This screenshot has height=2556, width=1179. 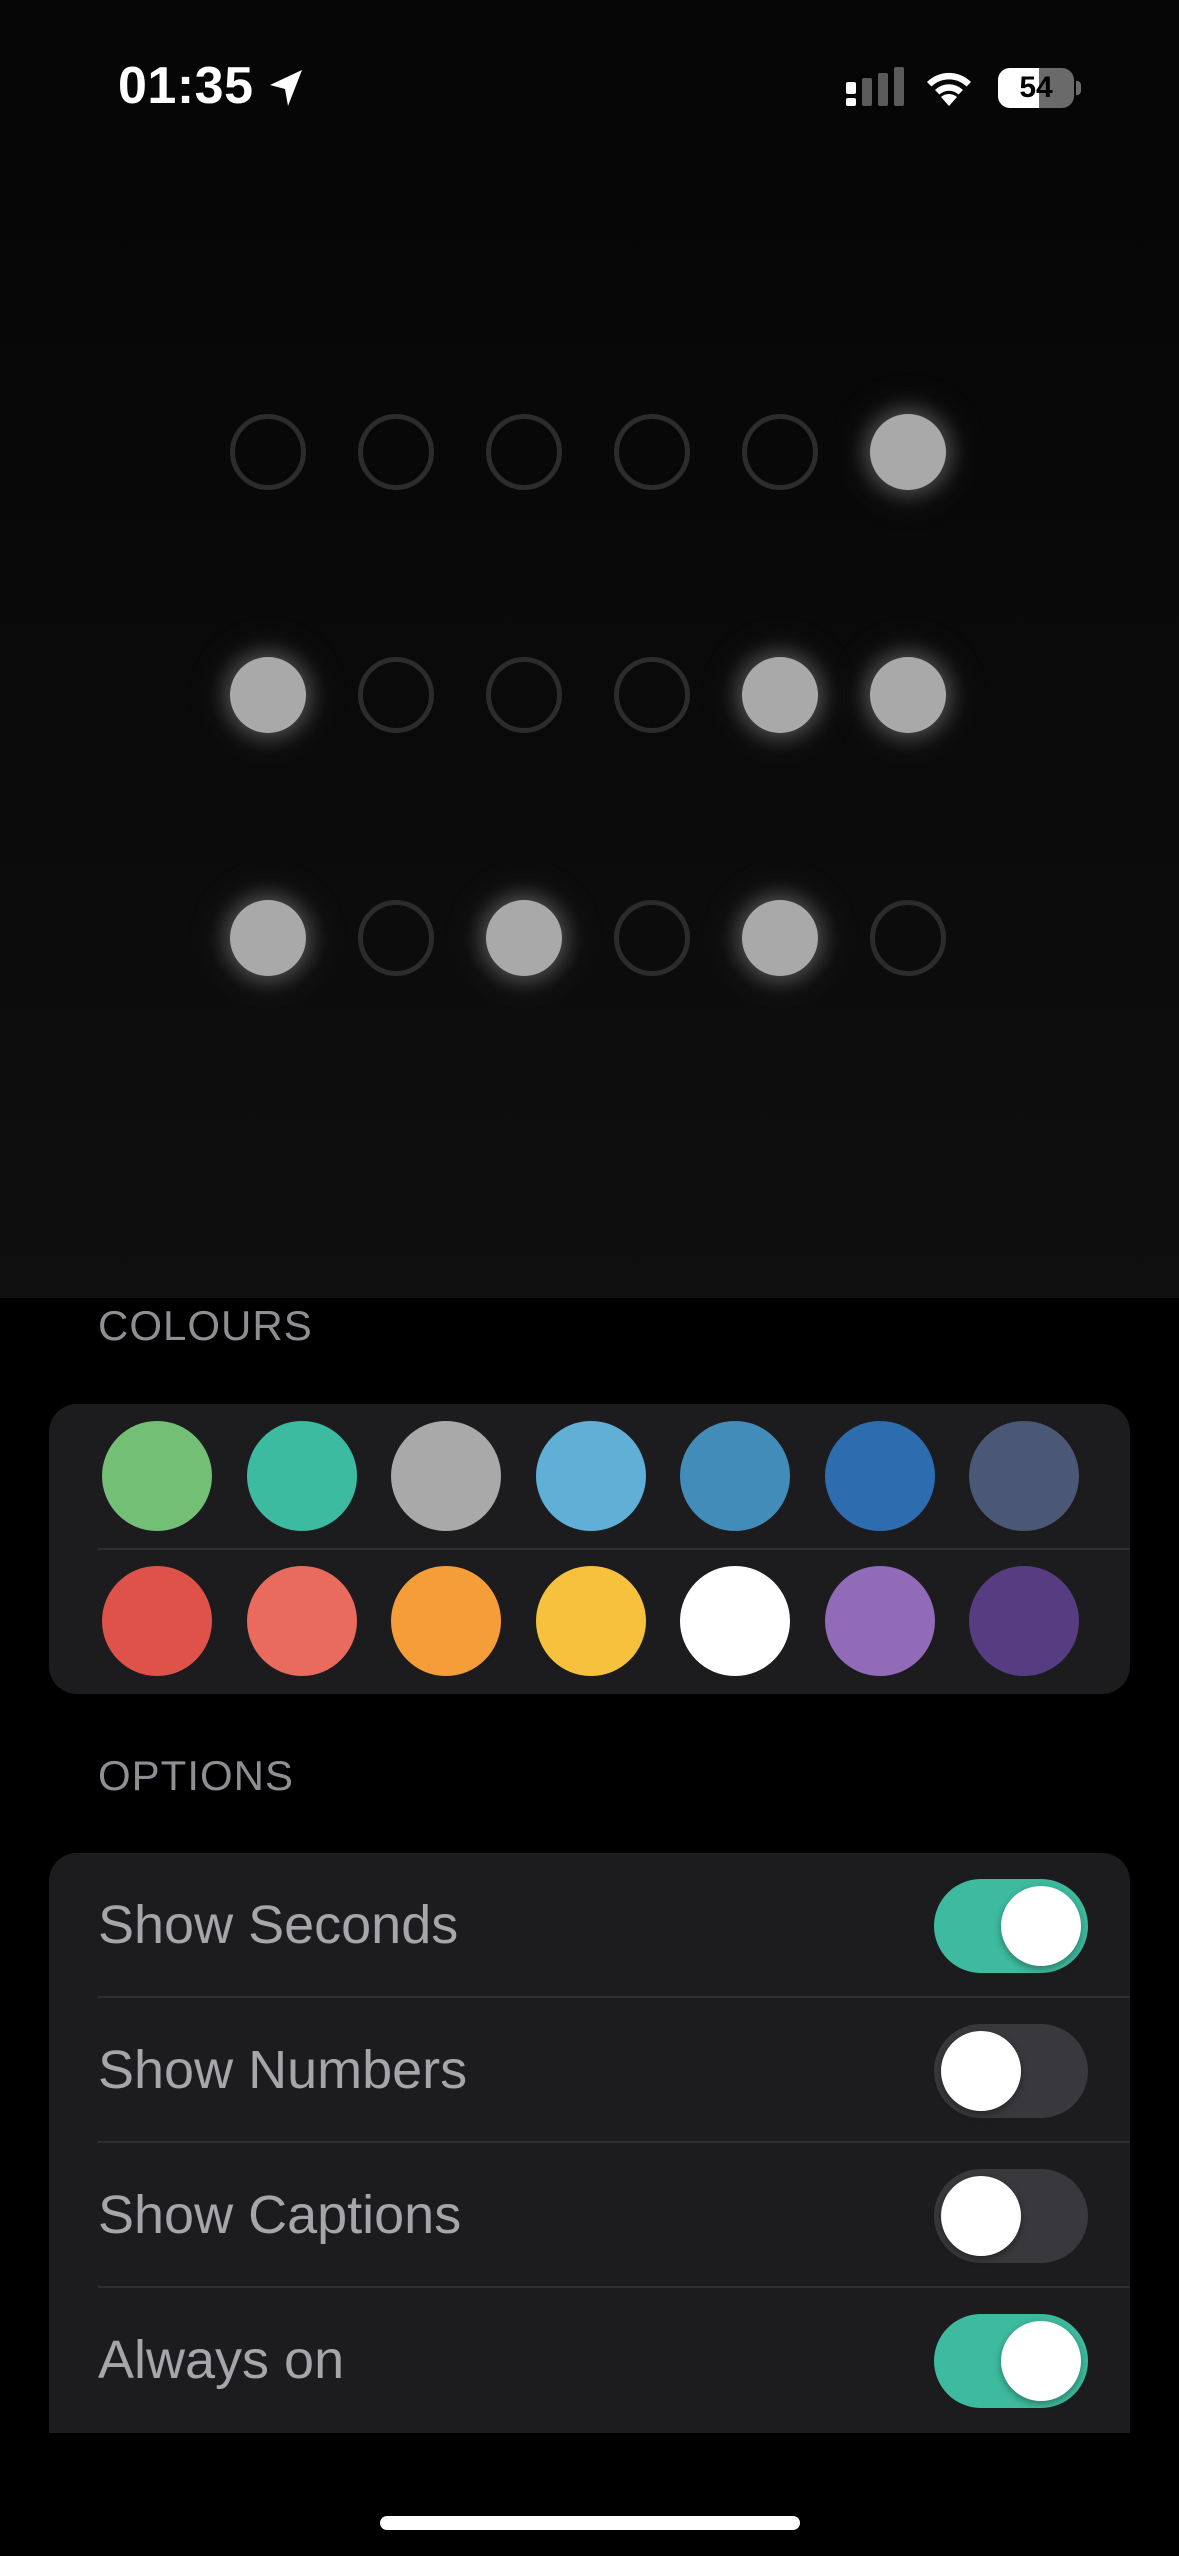 I want to click on option-row: Show Captions, so click(x=589, y=2215).